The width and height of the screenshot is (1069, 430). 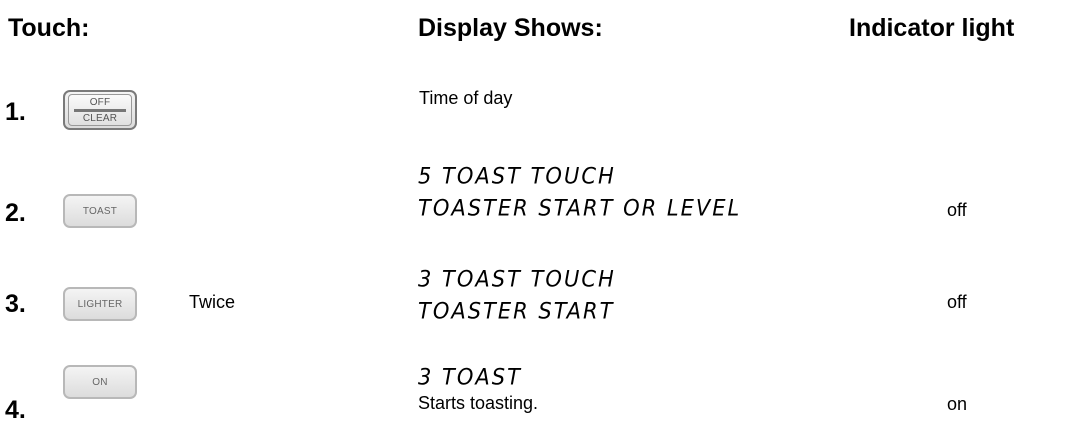 I want to click on step-2-display-line-1: 5 TOAST TOUCH, so click(x=517, y=176).